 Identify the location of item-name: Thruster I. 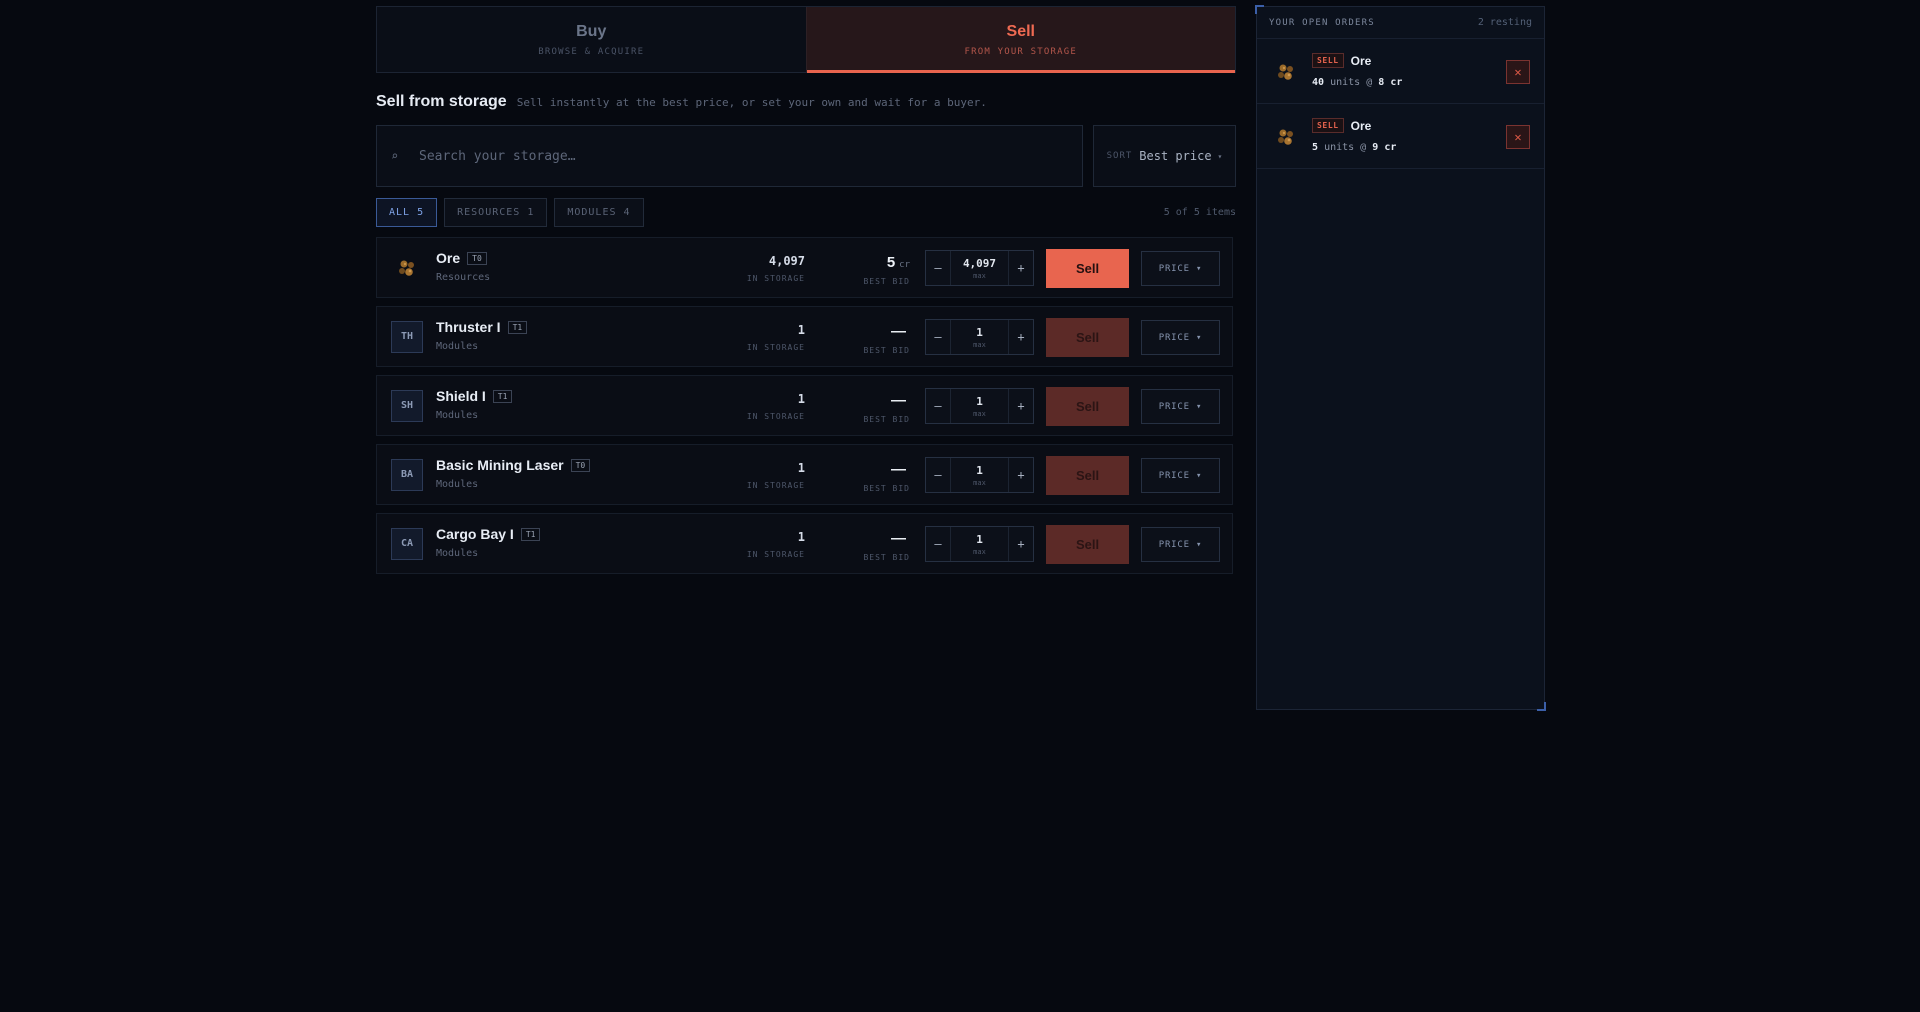
(468, 327).